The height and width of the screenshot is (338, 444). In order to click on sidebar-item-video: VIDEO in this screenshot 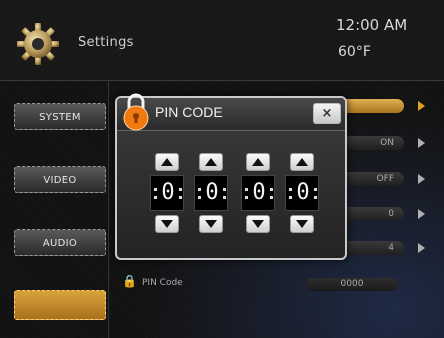, I will do `click(60, 179)`.